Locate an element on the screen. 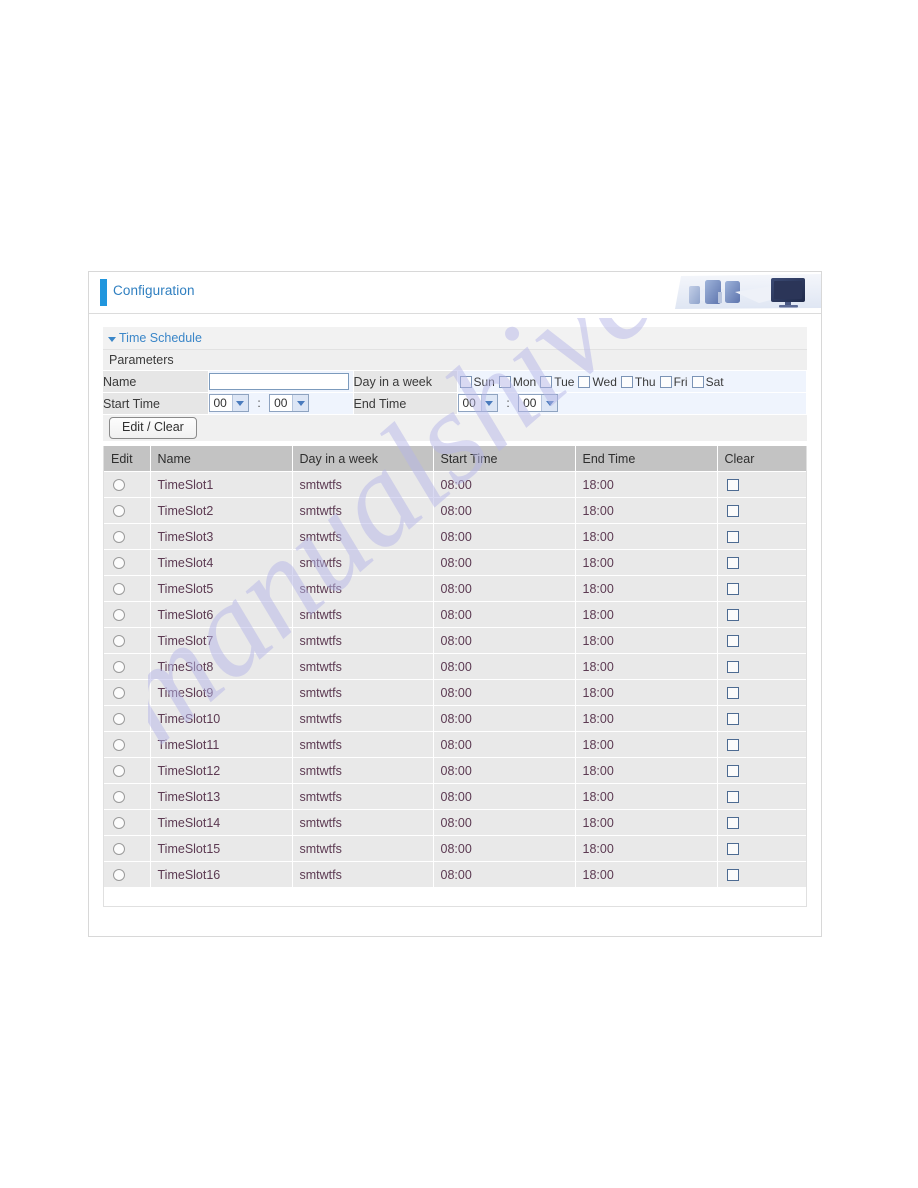 Image resolution: width=918 pixels, height=1188 pixels. action-row: Edit / Clear is located at coordinates (455, 428).